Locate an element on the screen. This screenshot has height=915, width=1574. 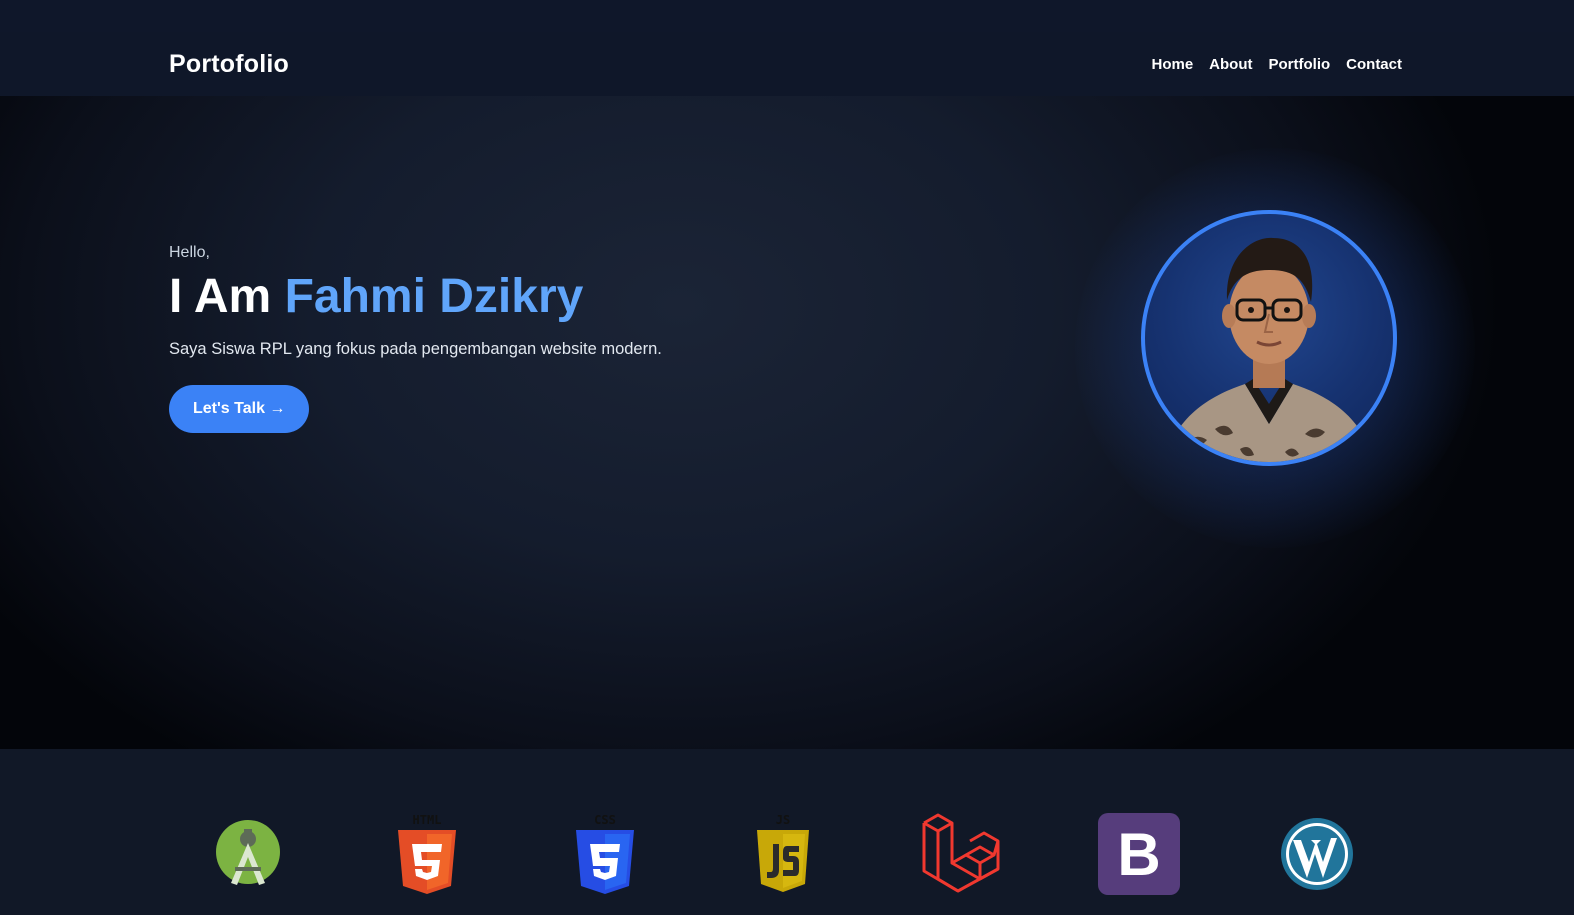
nav-links: Home About Portfolio Contact is located at coordinates (1276, 64).